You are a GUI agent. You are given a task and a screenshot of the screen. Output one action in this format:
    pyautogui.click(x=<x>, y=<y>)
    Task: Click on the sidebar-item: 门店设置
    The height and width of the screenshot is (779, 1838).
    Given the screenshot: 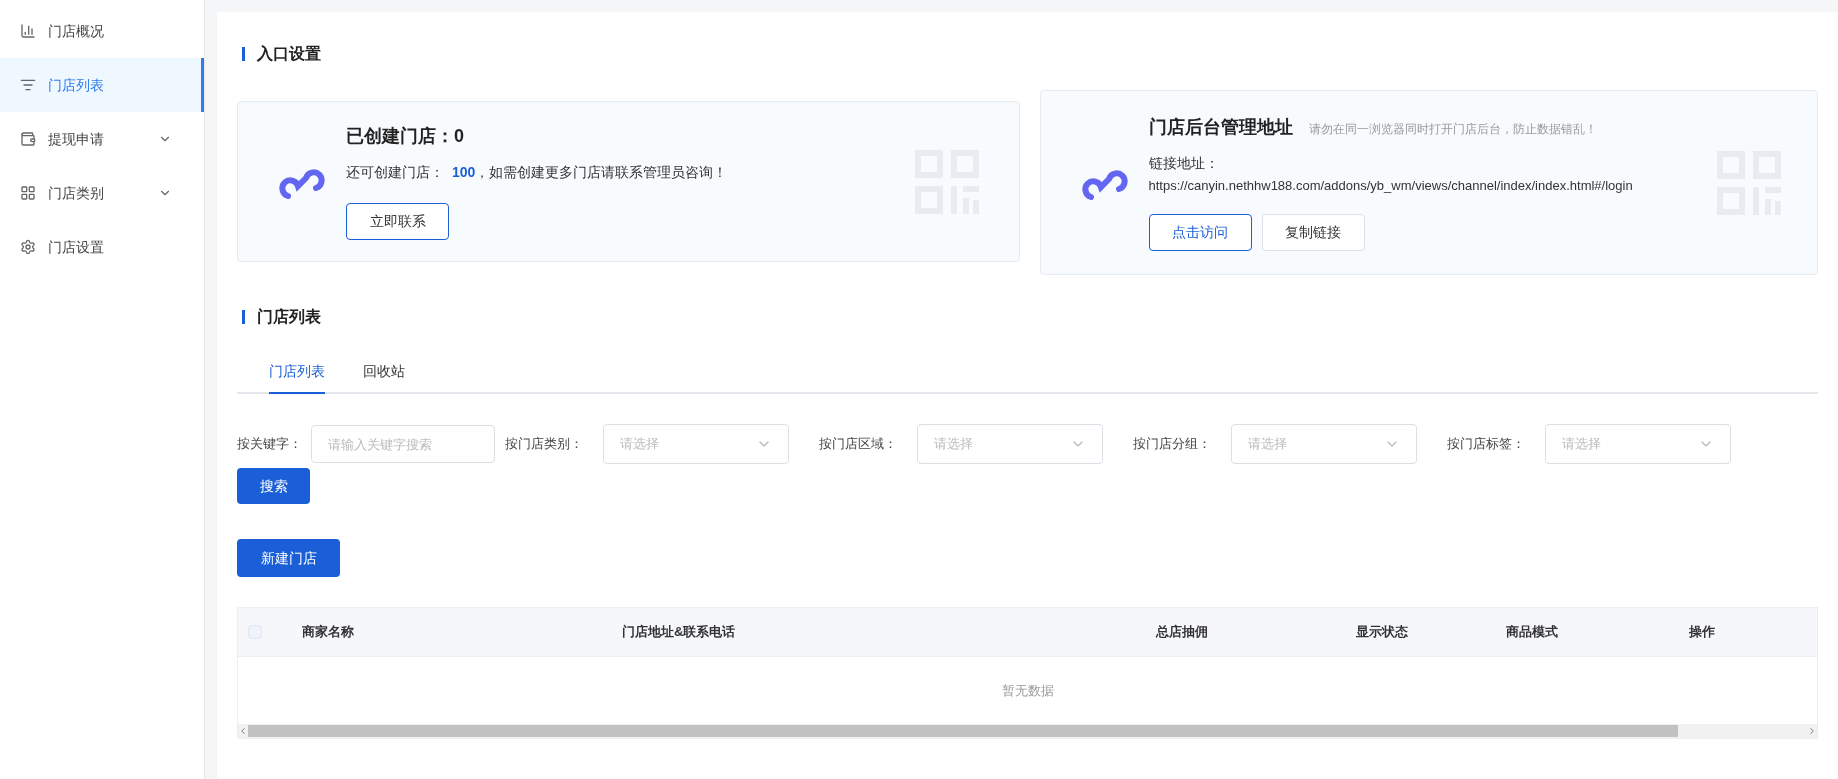 What is the action you would take?
    pyautogui.click(x=102, y=247)
    